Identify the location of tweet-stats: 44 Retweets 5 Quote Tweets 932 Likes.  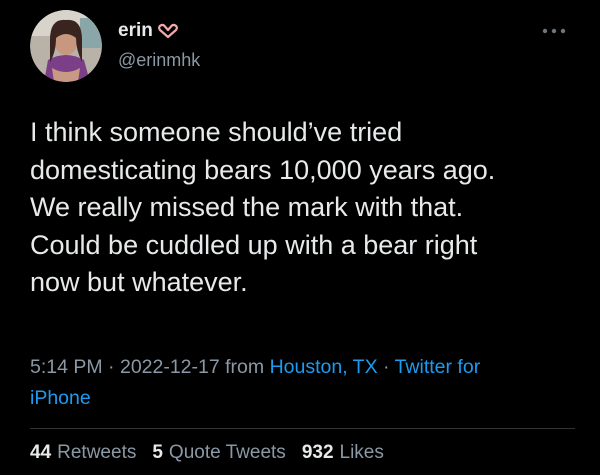
(207, 453).